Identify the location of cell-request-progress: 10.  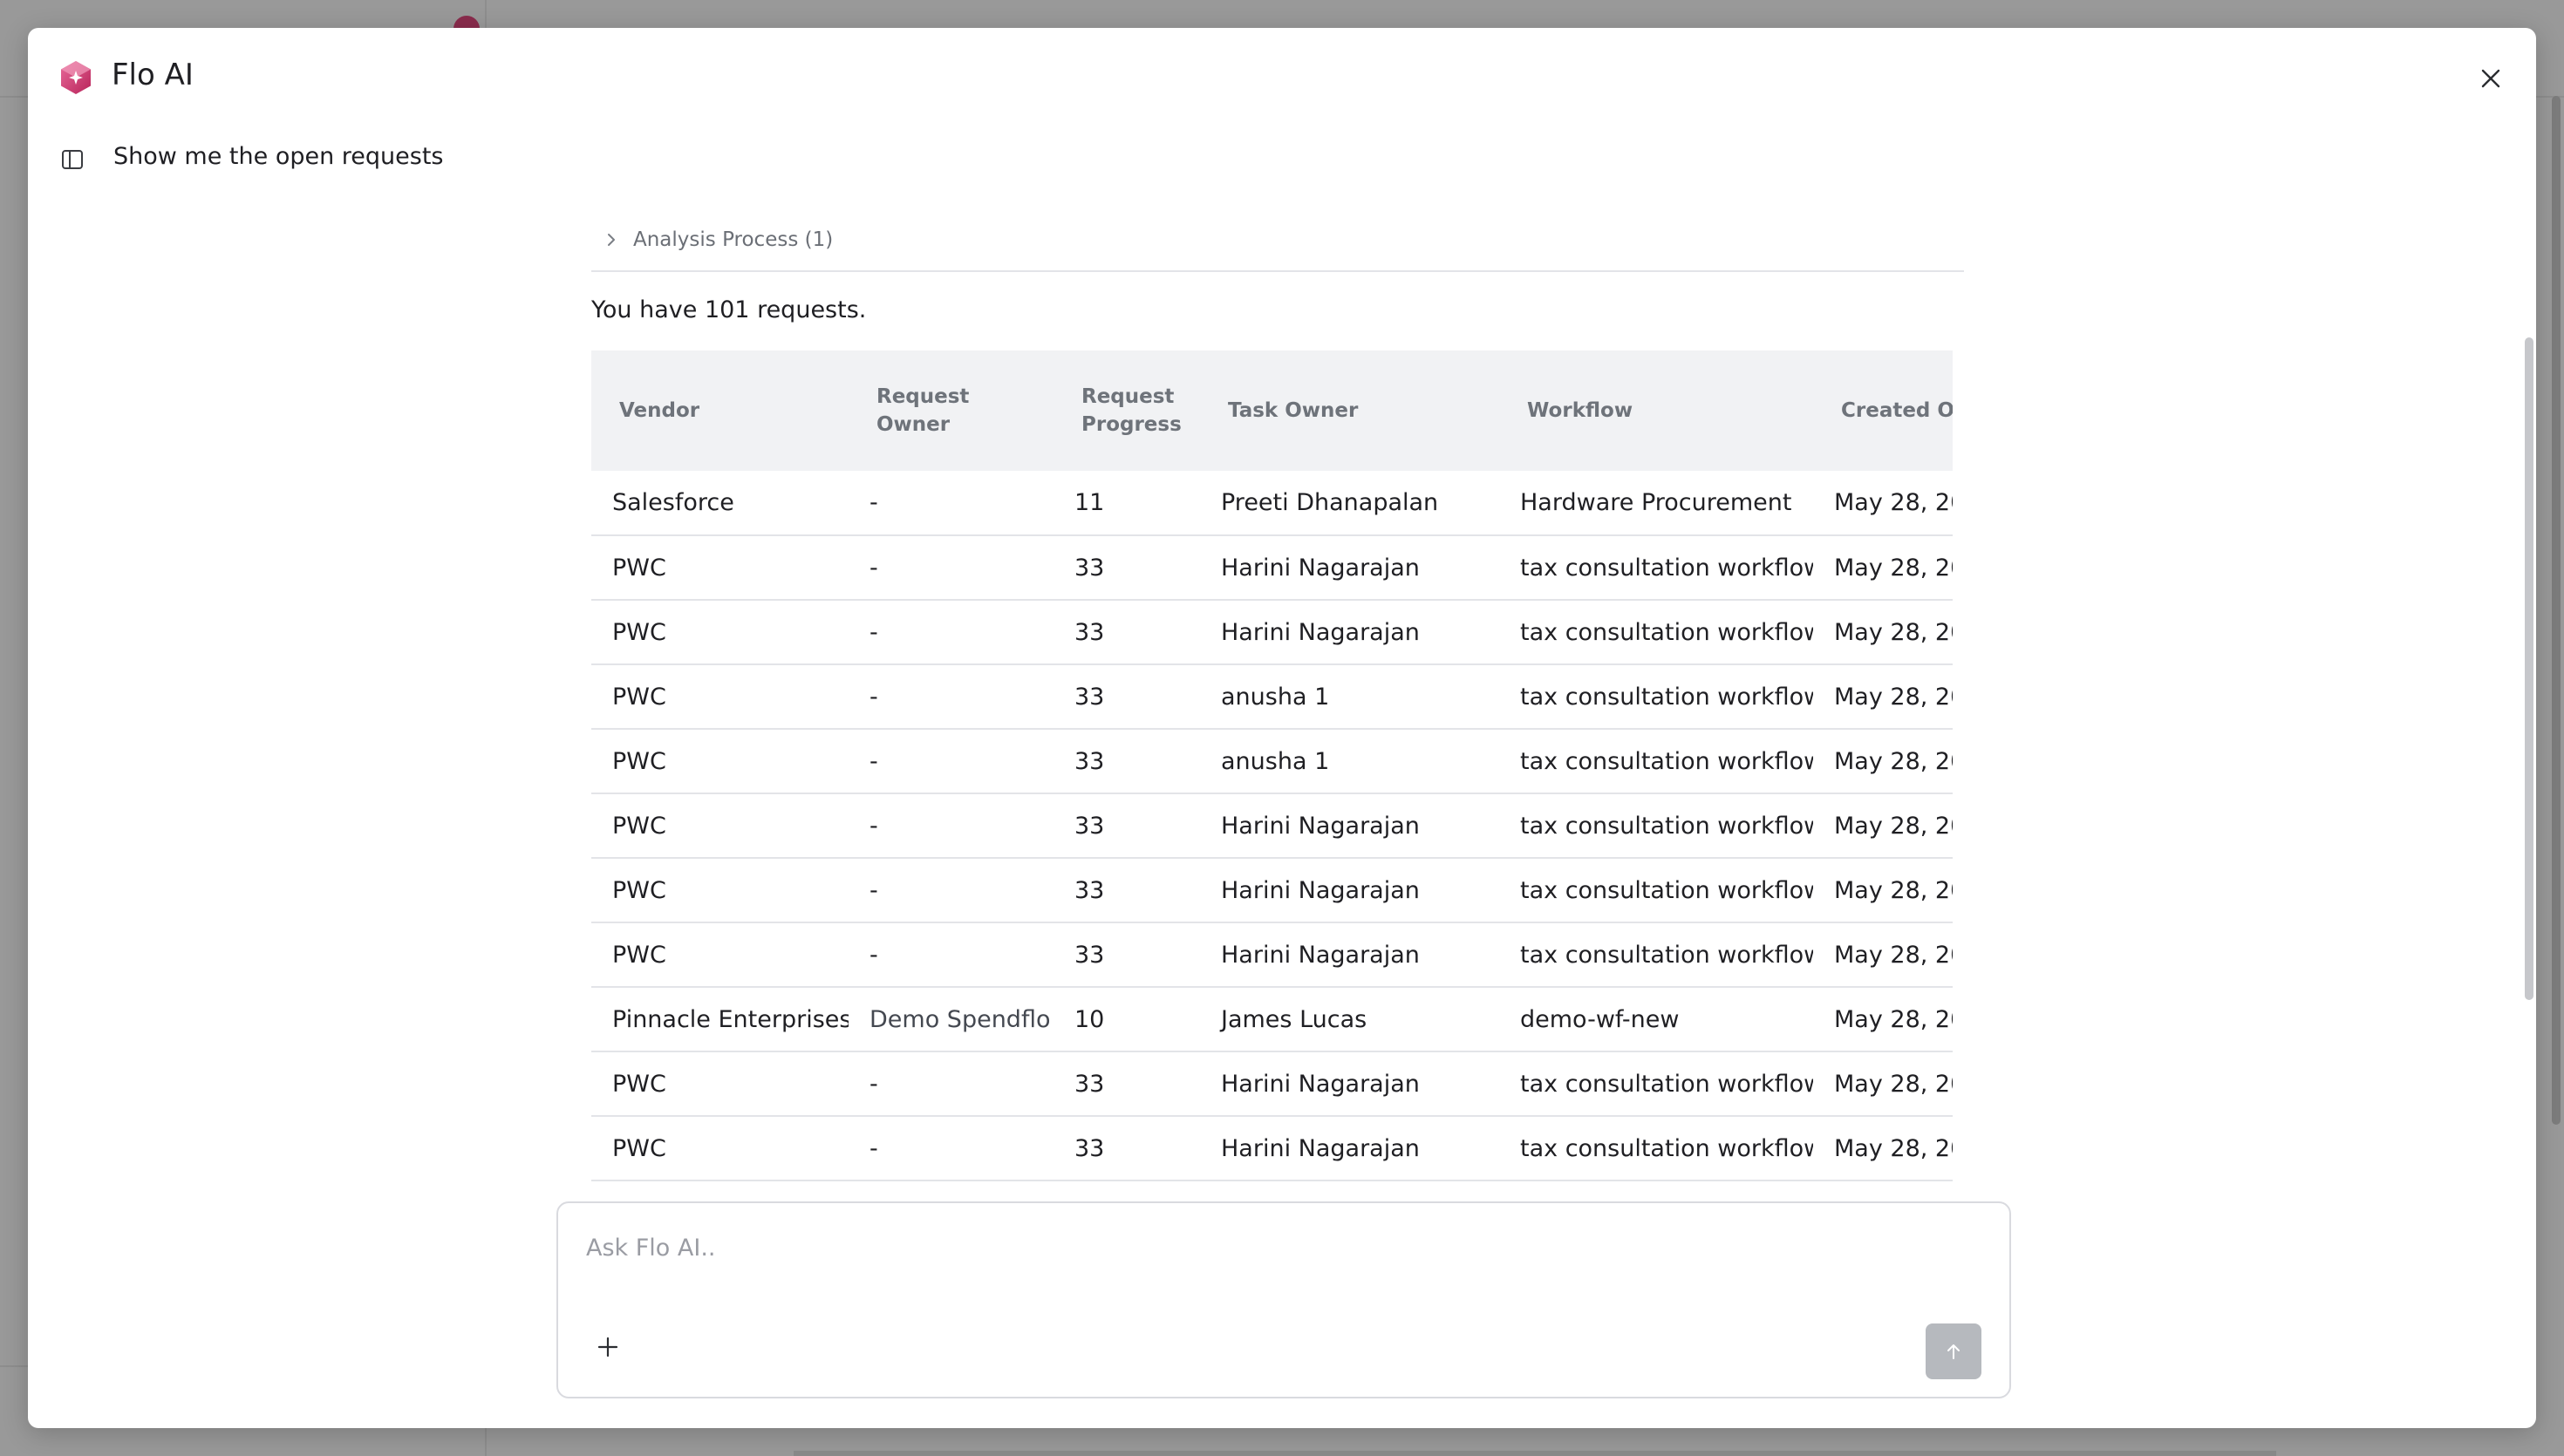
(1127, 1019).